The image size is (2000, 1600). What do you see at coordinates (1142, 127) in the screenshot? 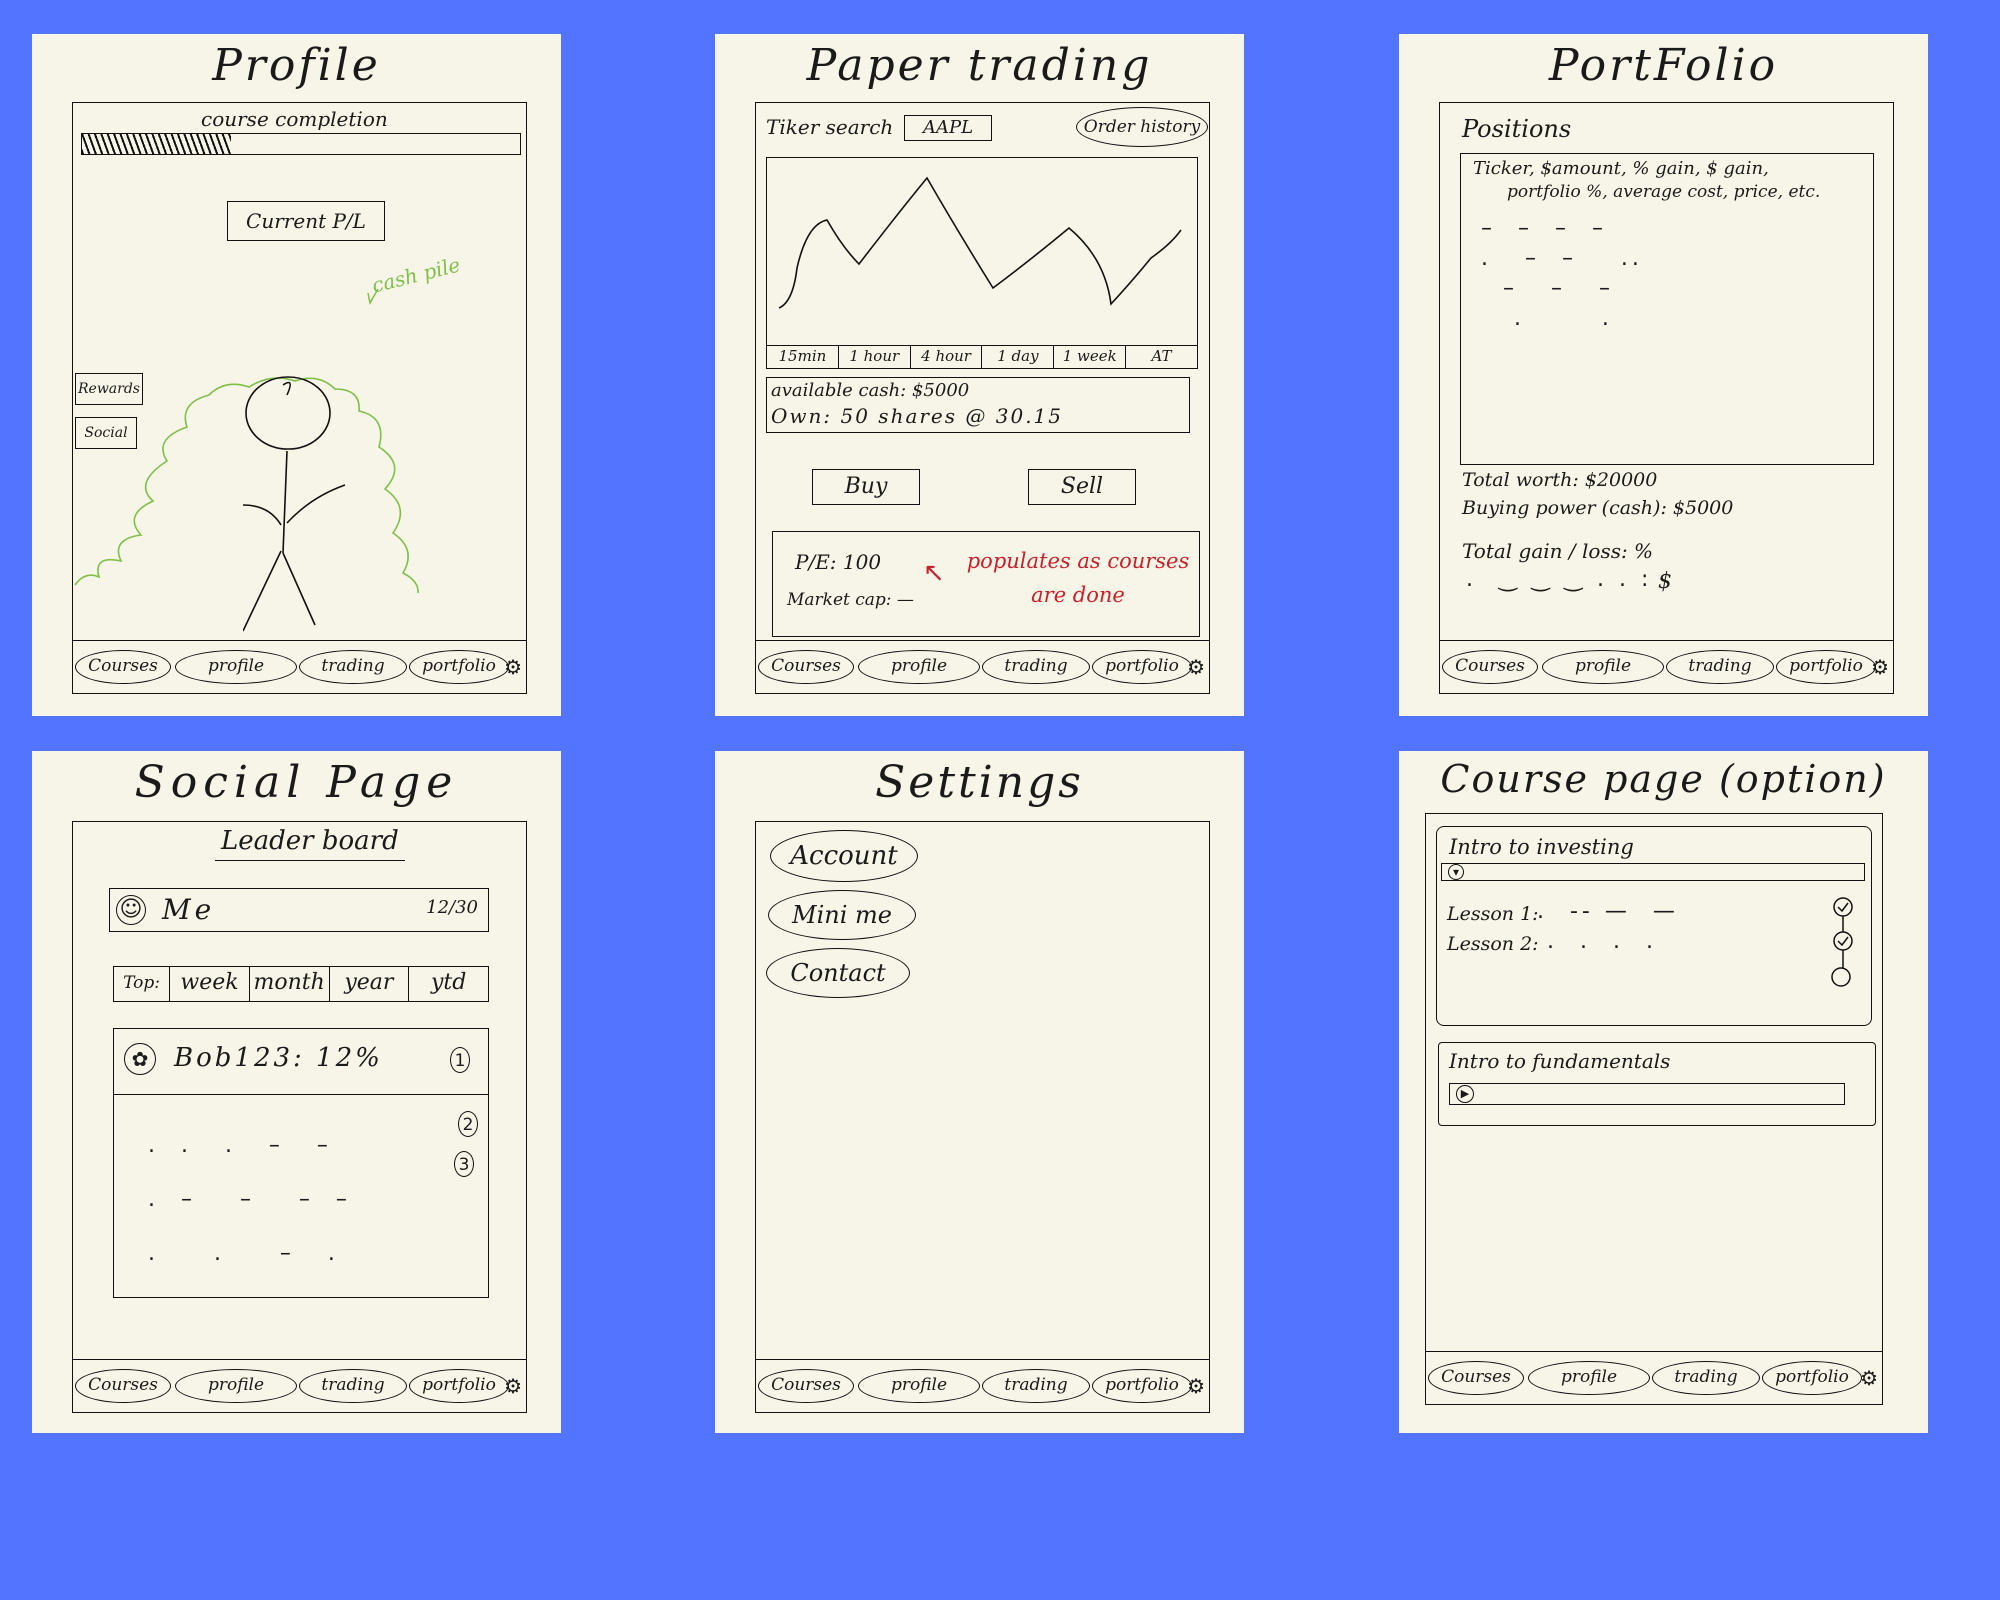
I see `order-history-button: Order history` at bounding box center [1142, 127].